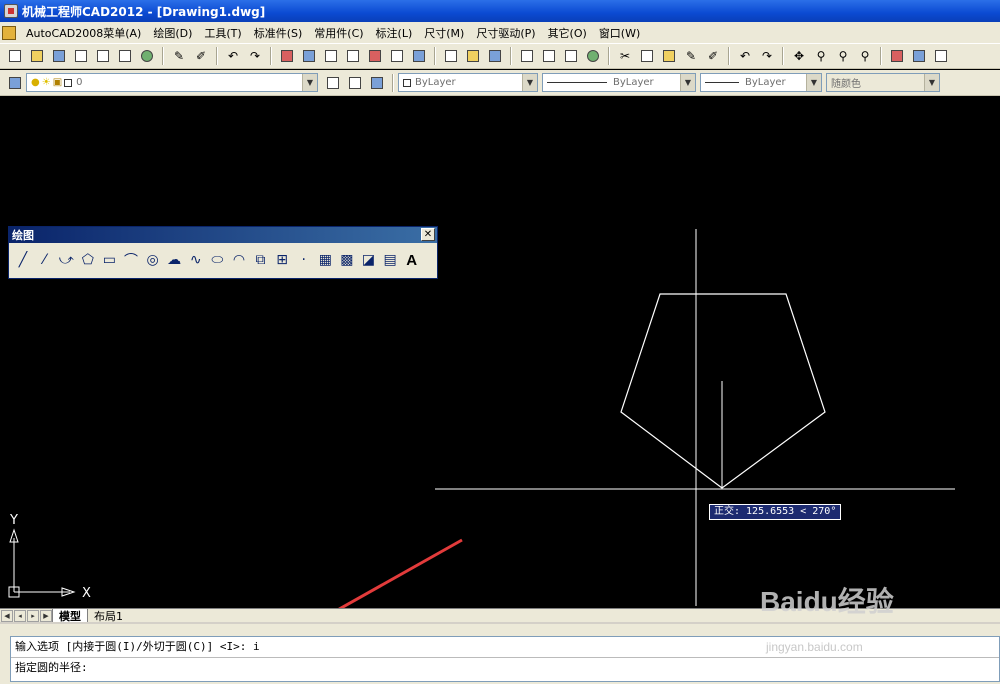  I want to click on help-icon, so click(419, 56).